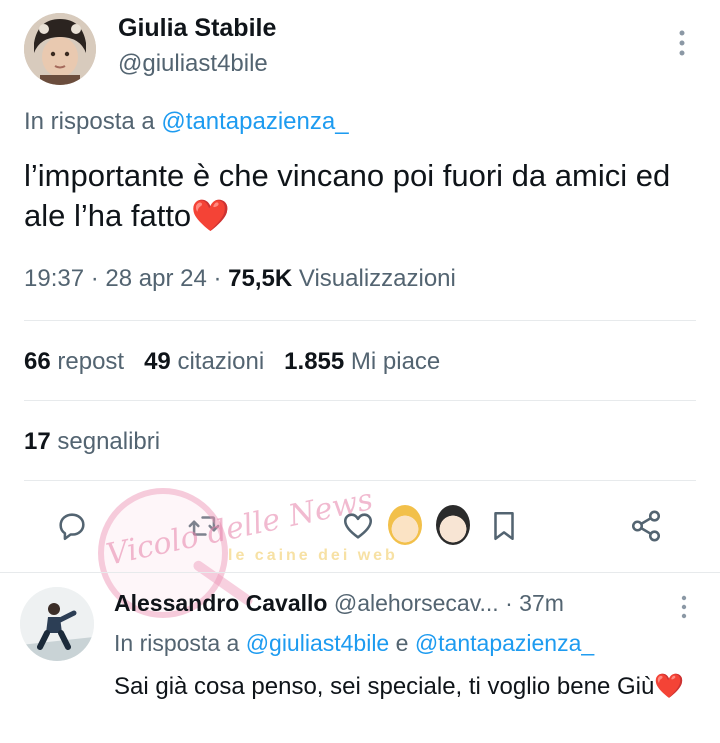 This screenshot has width=720, height=743. What do you see at coordinates (684, 607) in the screenshot?
I see `reply-more-options-icon` at bounding box center [684, 607].